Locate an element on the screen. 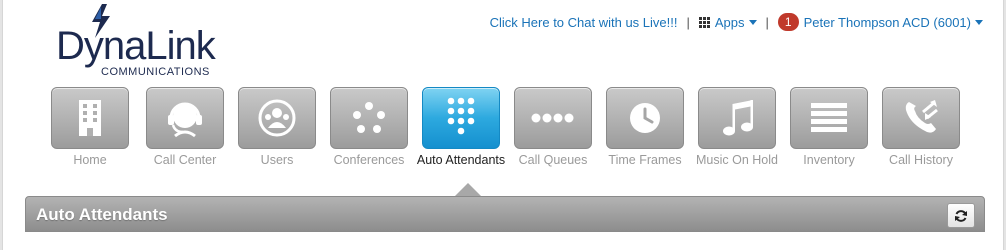  nav-time-frames: Time Frames is located at coordinates (645, 127).